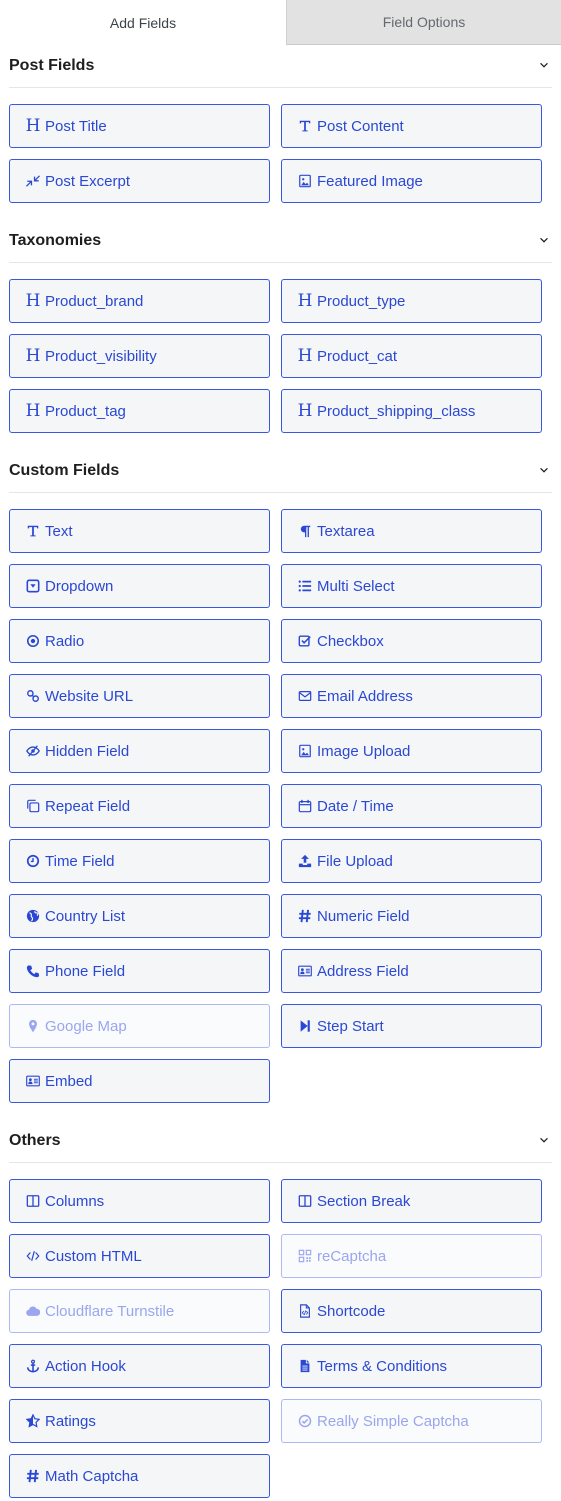 This screenshot has width=561, height=1501. What do you see at coordinates (411, 916) in the screenshot?
I see `field-button-numeric-field: Numeric Field` at bounding box center [411, 916].